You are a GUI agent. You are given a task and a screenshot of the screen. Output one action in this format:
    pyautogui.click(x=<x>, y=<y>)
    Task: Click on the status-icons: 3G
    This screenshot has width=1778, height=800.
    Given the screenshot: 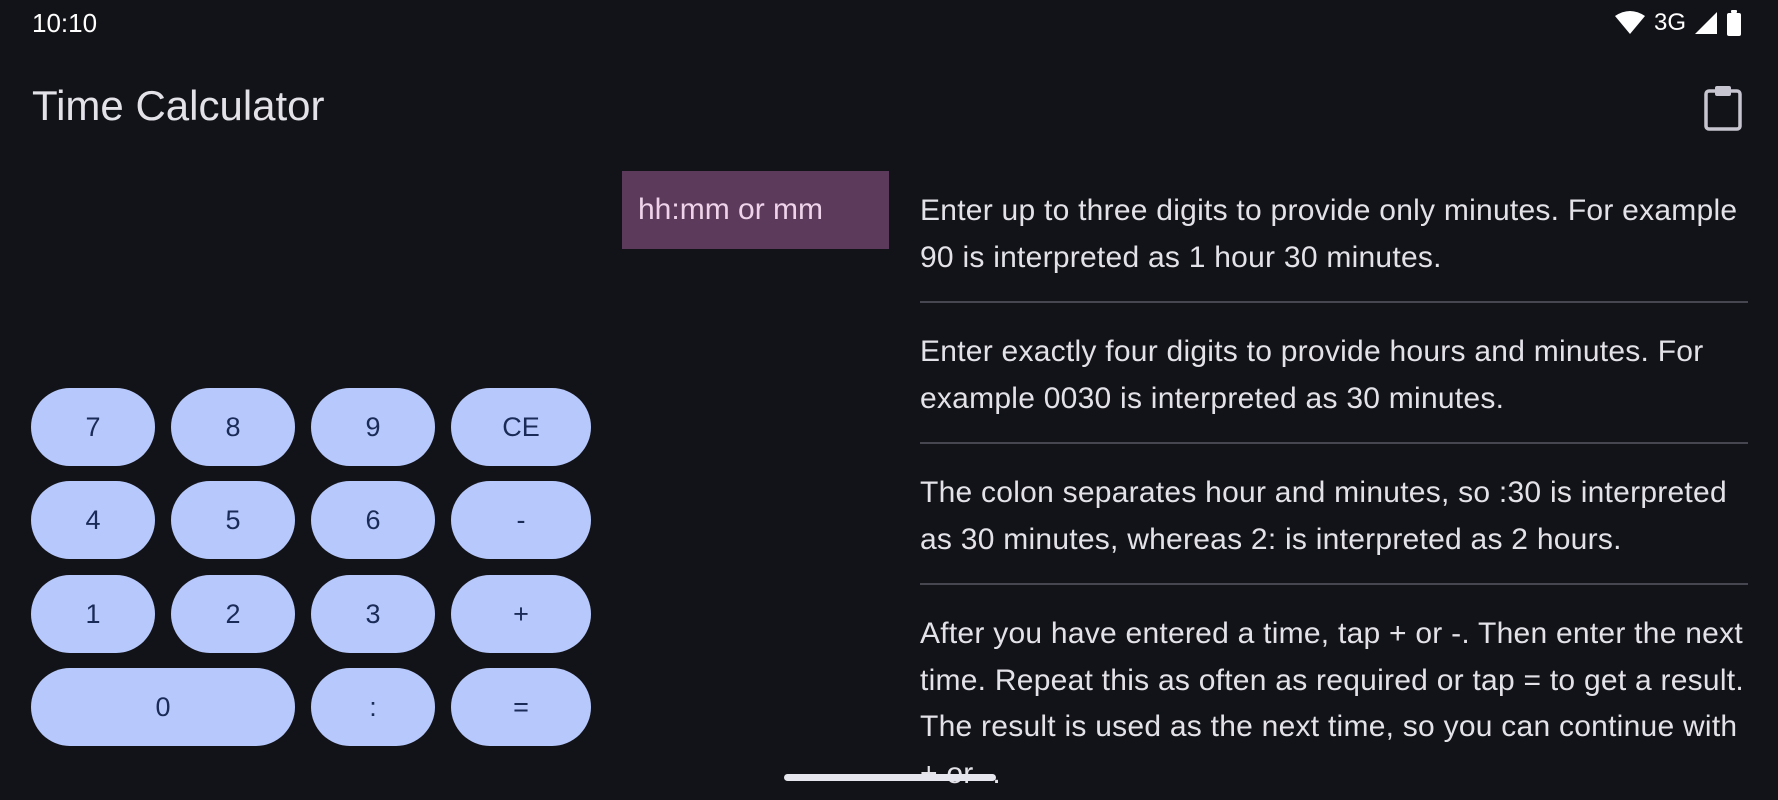 What is the action you would take?
    pyautogui.click(x=1678, y=23)
    